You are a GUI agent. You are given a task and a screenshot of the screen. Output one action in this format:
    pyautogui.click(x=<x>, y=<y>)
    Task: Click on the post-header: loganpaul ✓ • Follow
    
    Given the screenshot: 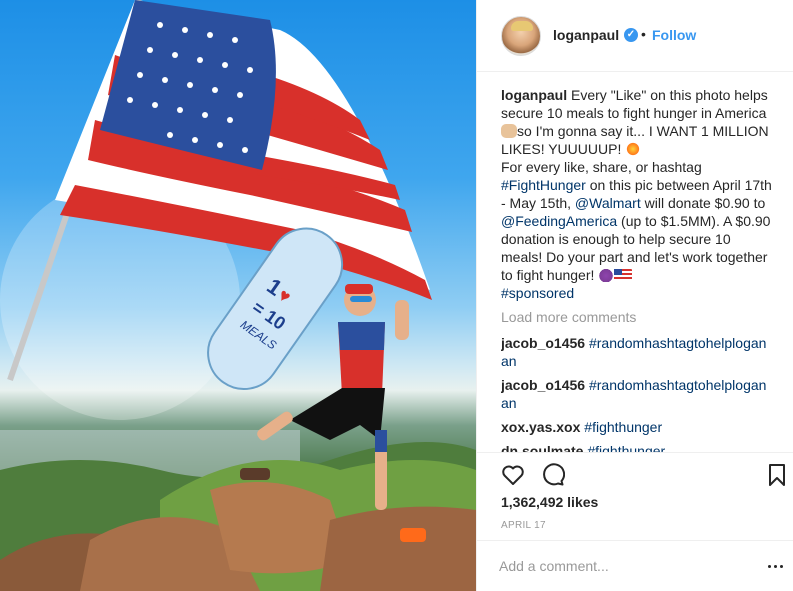 What is the action you would take?
    pyautogui.click(x=635, y=36)
    